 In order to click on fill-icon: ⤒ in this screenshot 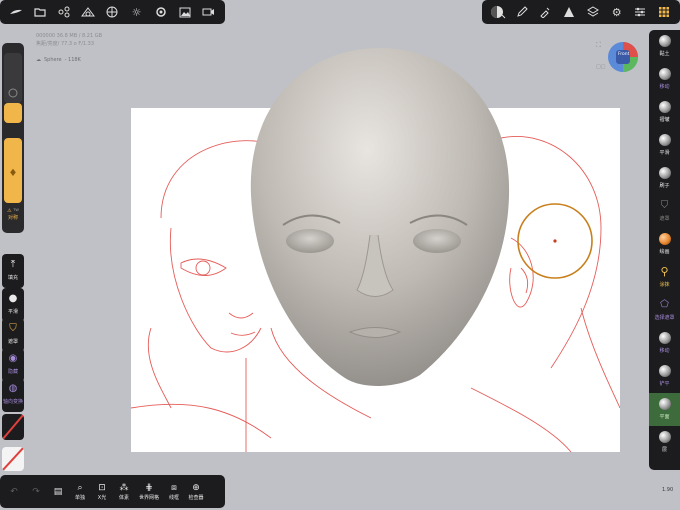, I will do `click(13, 264)`.